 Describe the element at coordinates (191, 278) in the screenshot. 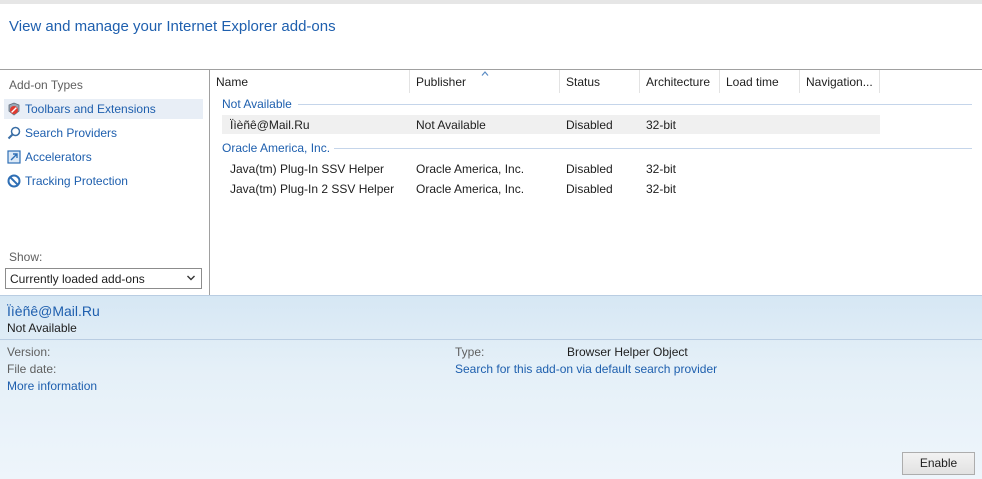

I see `chevron-down-icon` at that location.